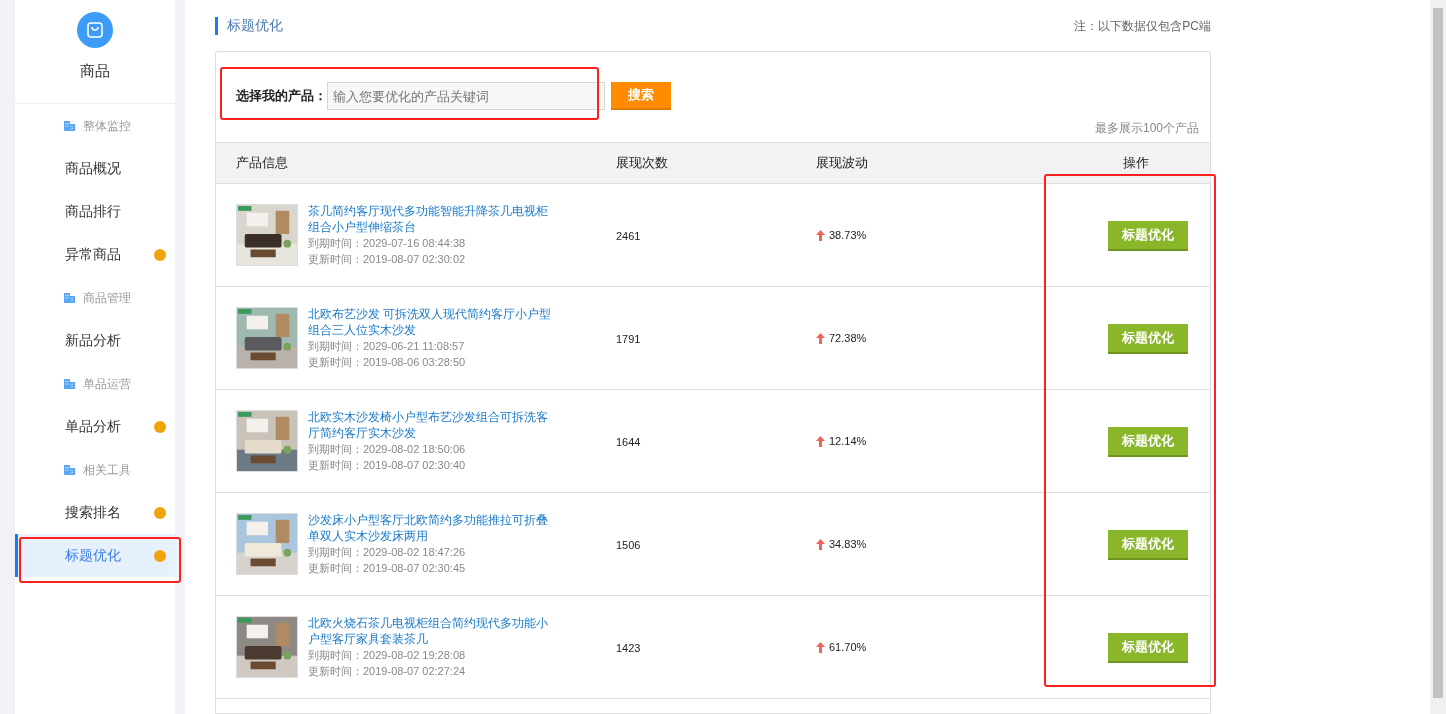  Describe the element at coordinates (1146, 128) in the screenshot. I see `limit-note: 最多展示100个产品` at that location.